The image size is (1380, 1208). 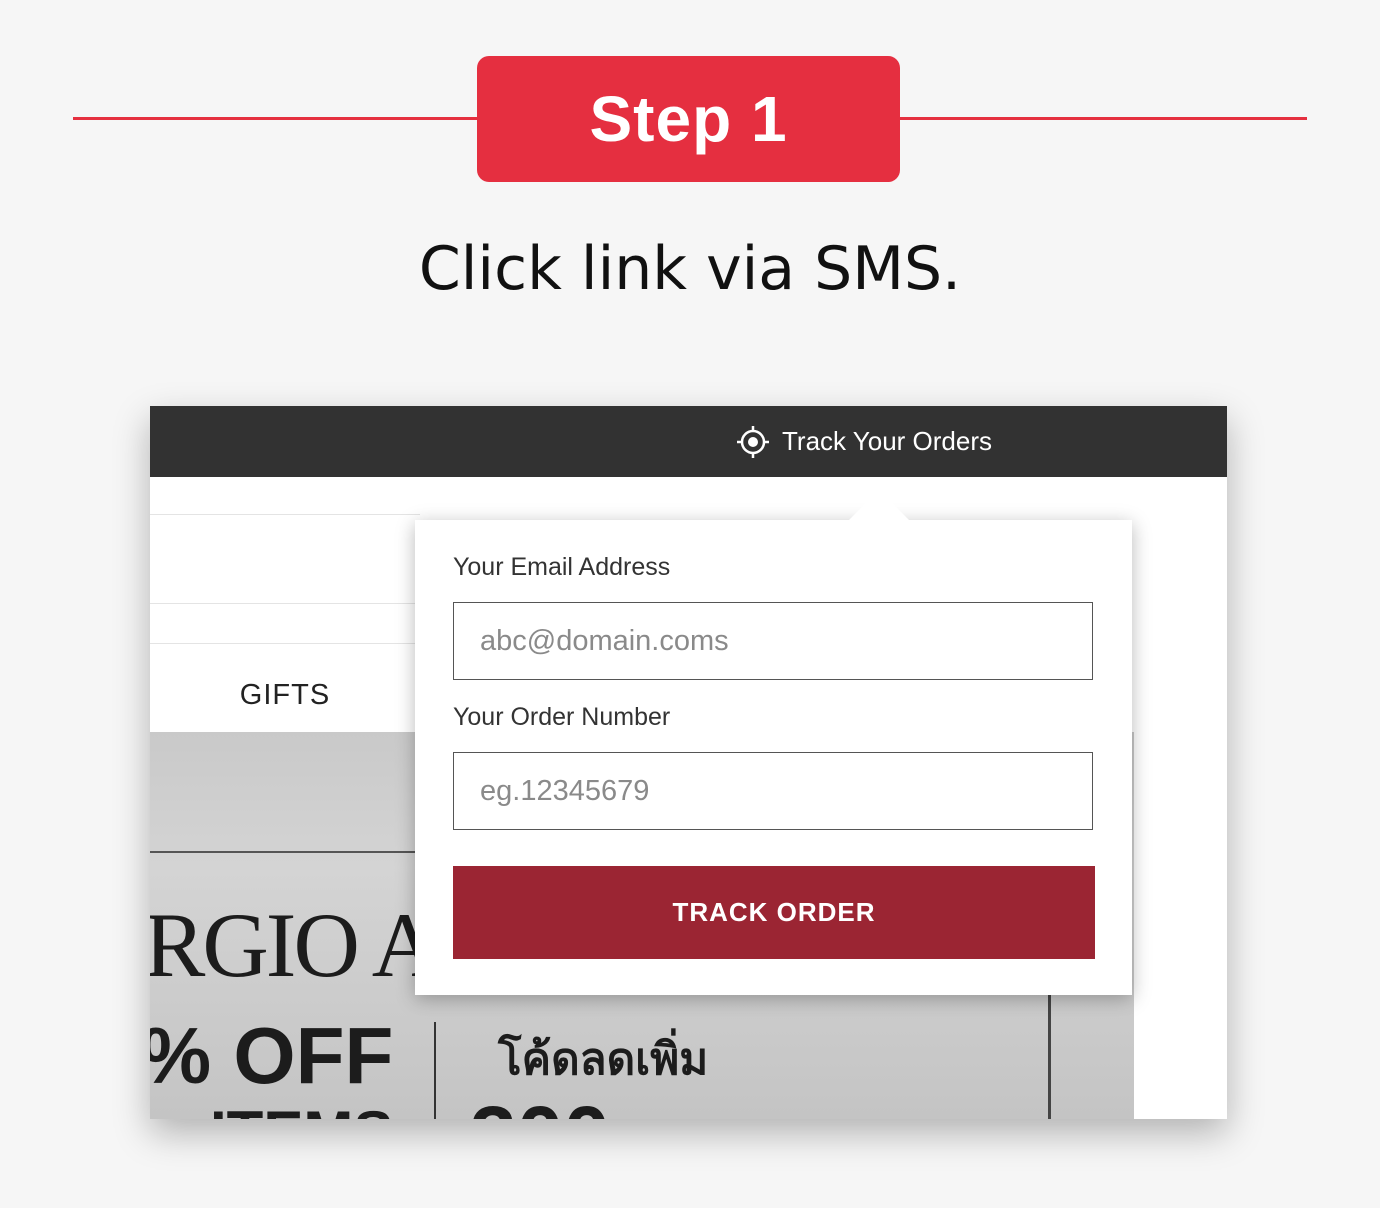 What do you see at coordinates (275, 118) in the screenshot?
I see `step-divider-left` at bounding box center [275, 118].